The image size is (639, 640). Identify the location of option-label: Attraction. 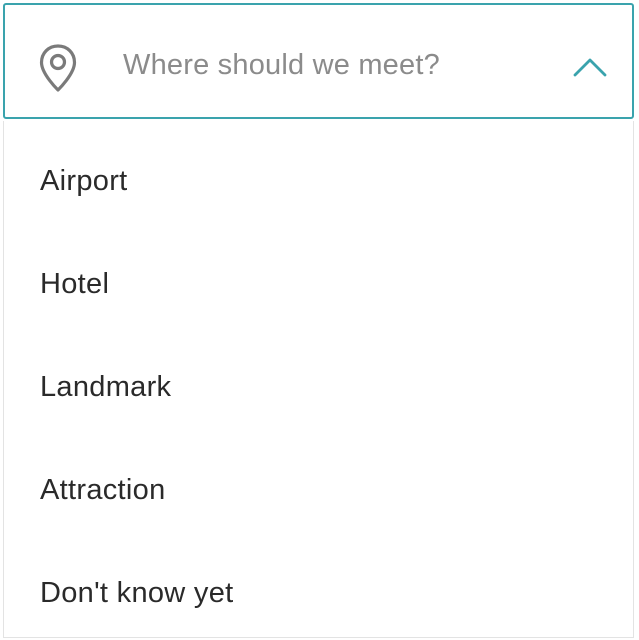
(103, 490).